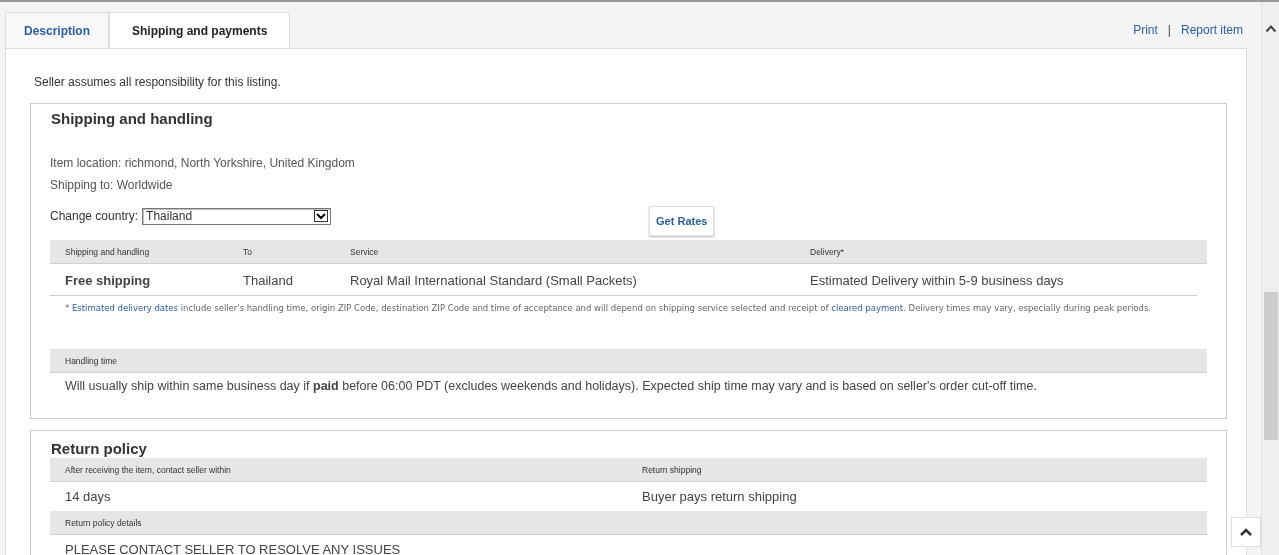  What do you see at coordinates (103, 522) in the screenshot?
I see `column-header: Return policy details` at bounding box center [103, 522].